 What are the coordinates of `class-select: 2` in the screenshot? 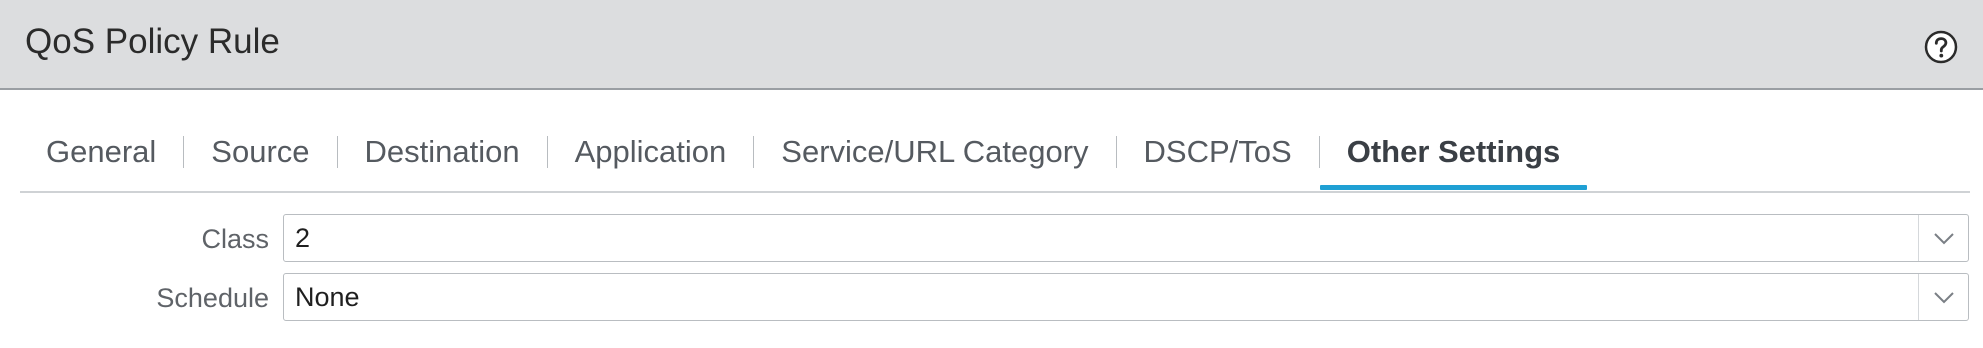 It's located at (1126, 238).